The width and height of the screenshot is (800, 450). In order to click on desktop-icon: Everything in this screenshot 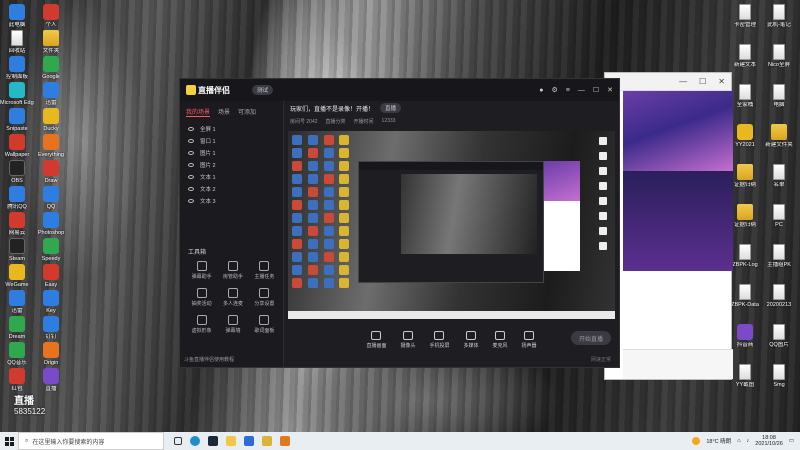, I will do `click(51, 146)`.